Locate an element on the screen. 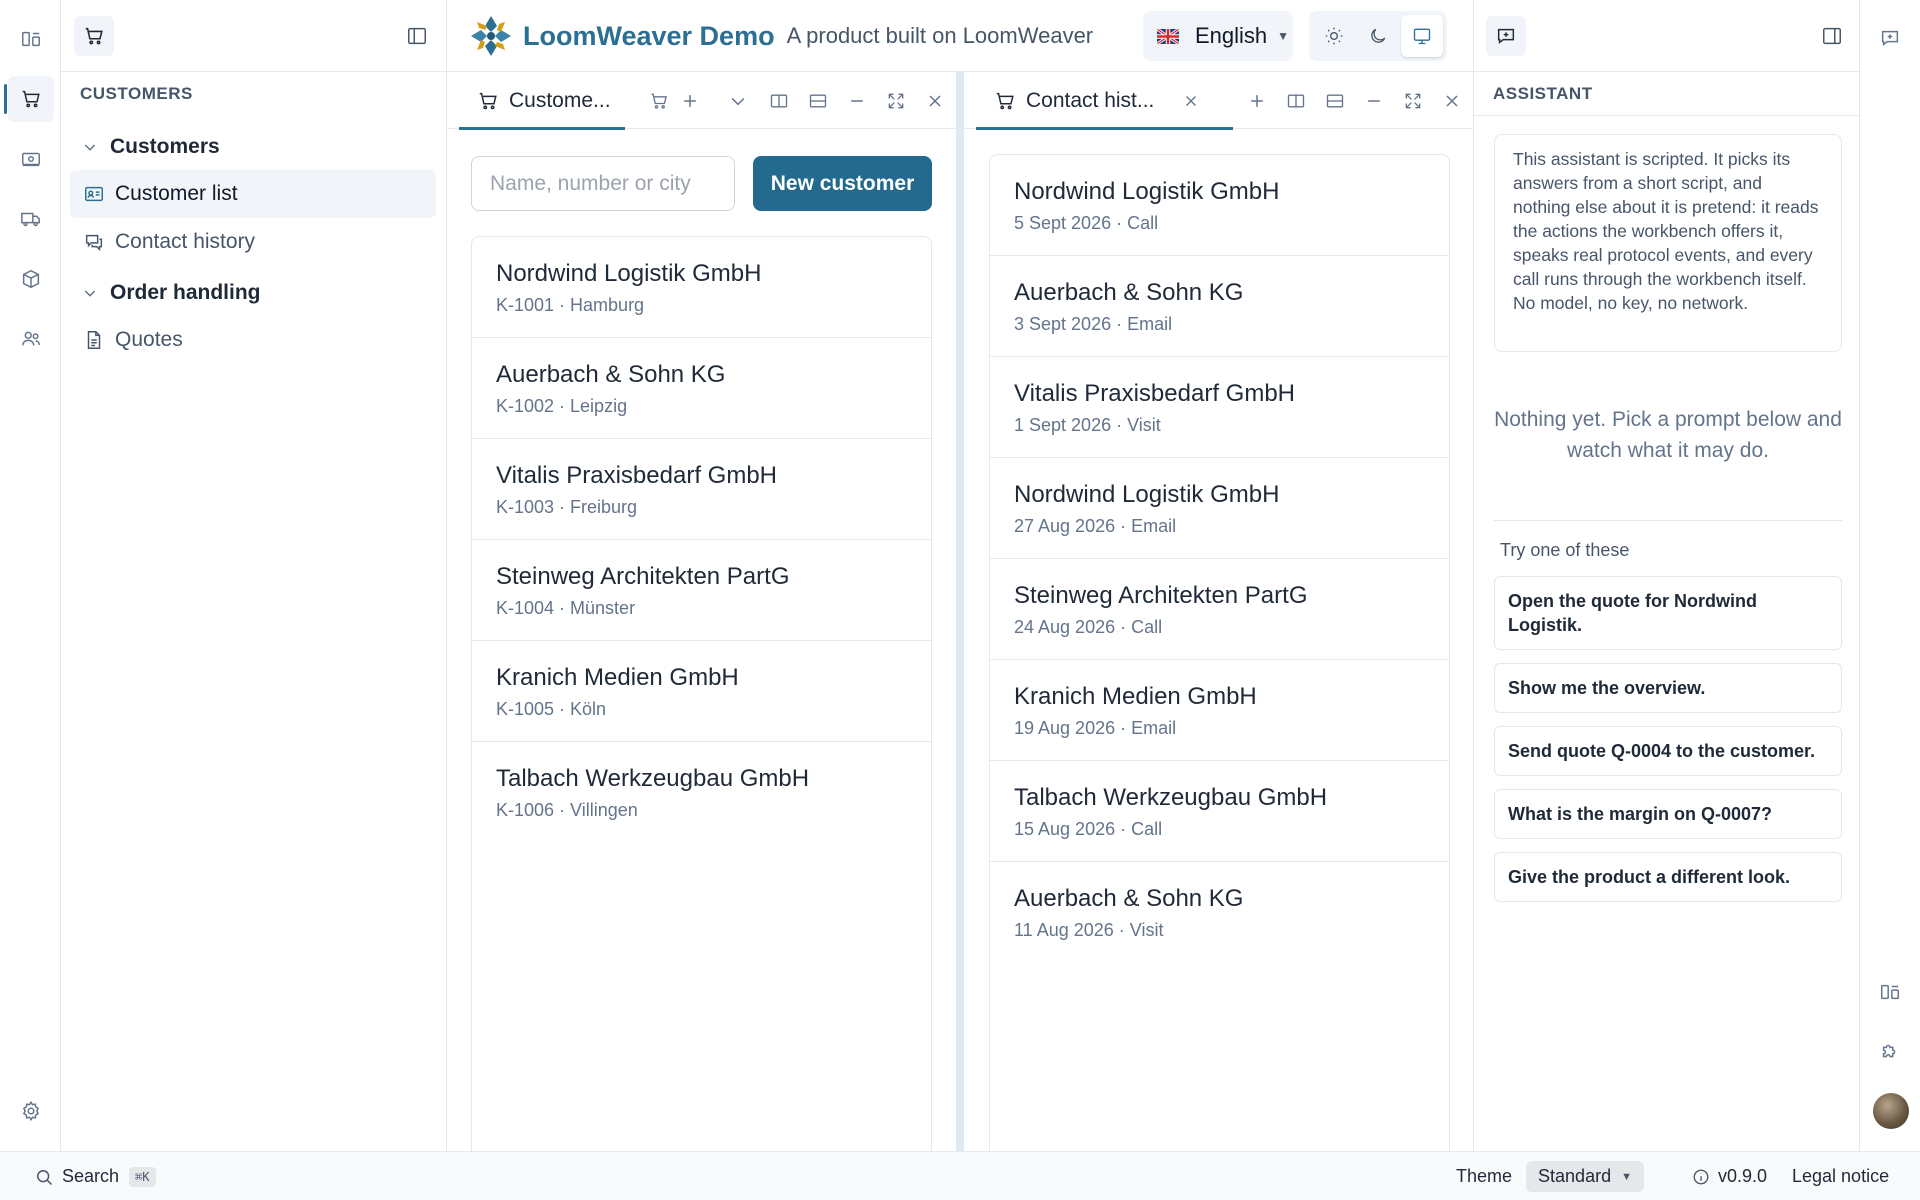 Image resolution: width=1920 pixels, height=1200 pixels. right-rail is located at coordinates (1889, 575).